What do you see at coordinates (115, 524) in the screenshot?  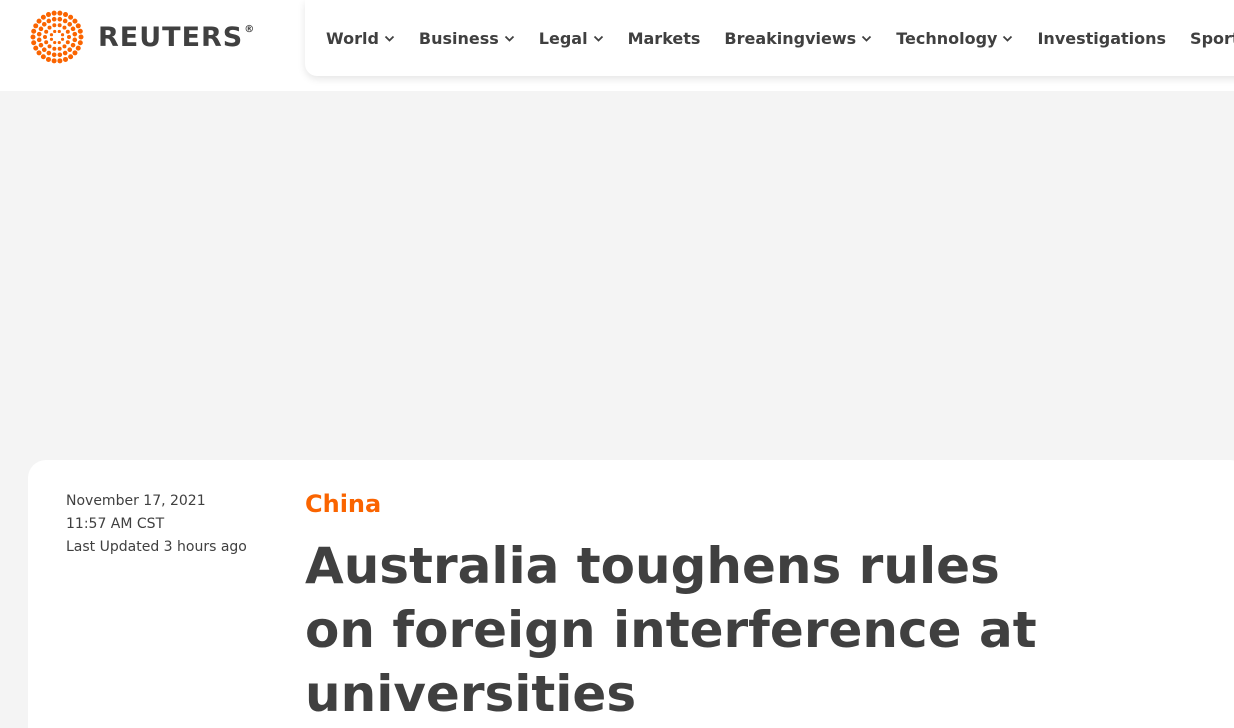 I see `publish-time: 11:57 AM CST` at bounding box center [115, 524].